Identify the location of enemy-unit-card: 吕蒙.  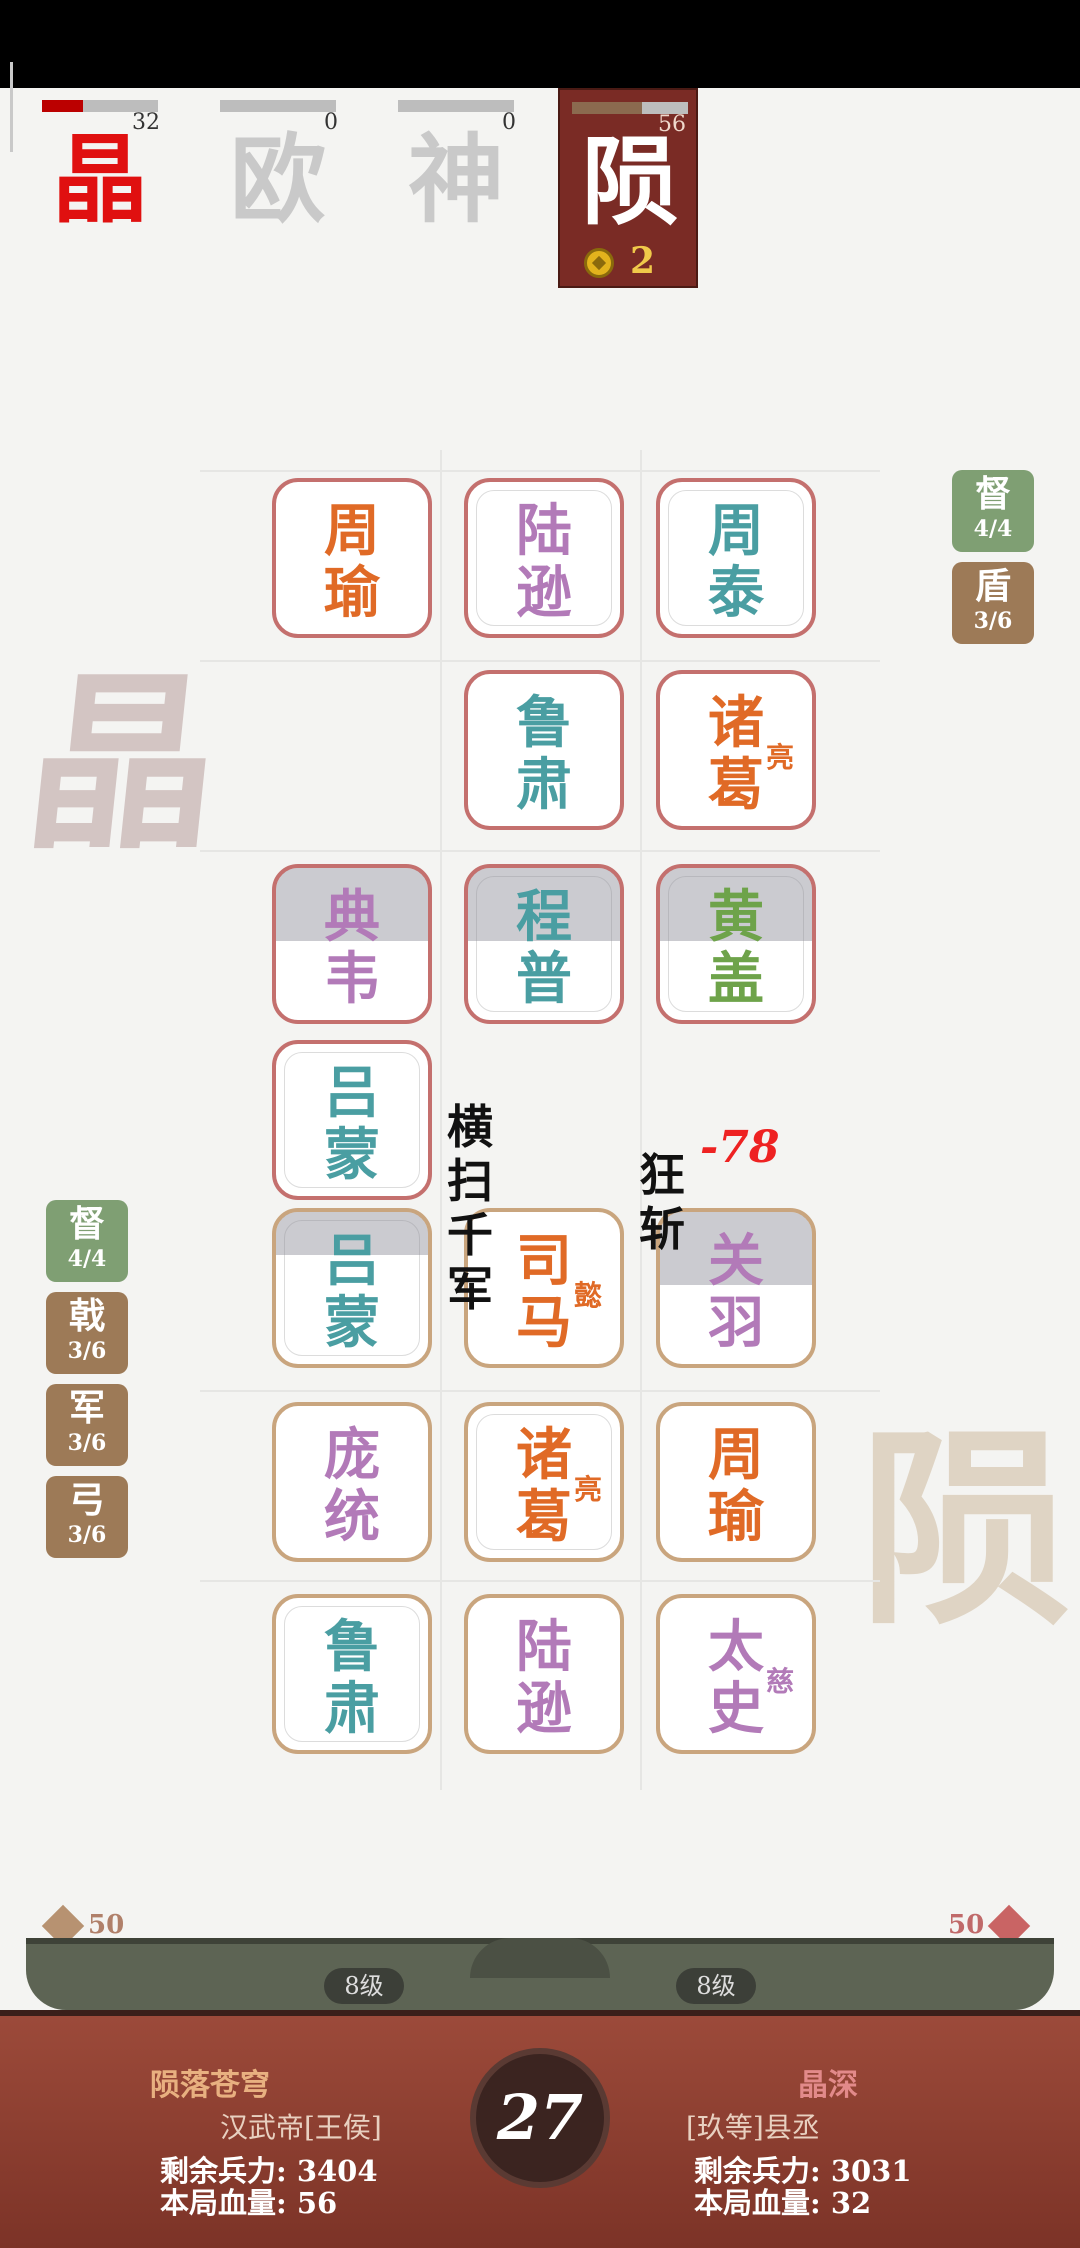
(352, 1120).